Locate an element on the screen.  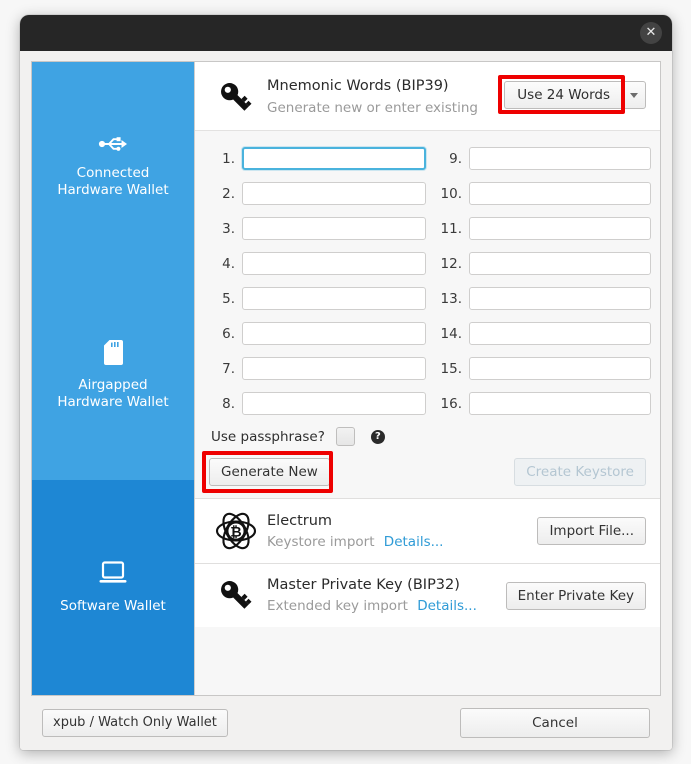
word-number: 14. is located at coordinates (451, 333).